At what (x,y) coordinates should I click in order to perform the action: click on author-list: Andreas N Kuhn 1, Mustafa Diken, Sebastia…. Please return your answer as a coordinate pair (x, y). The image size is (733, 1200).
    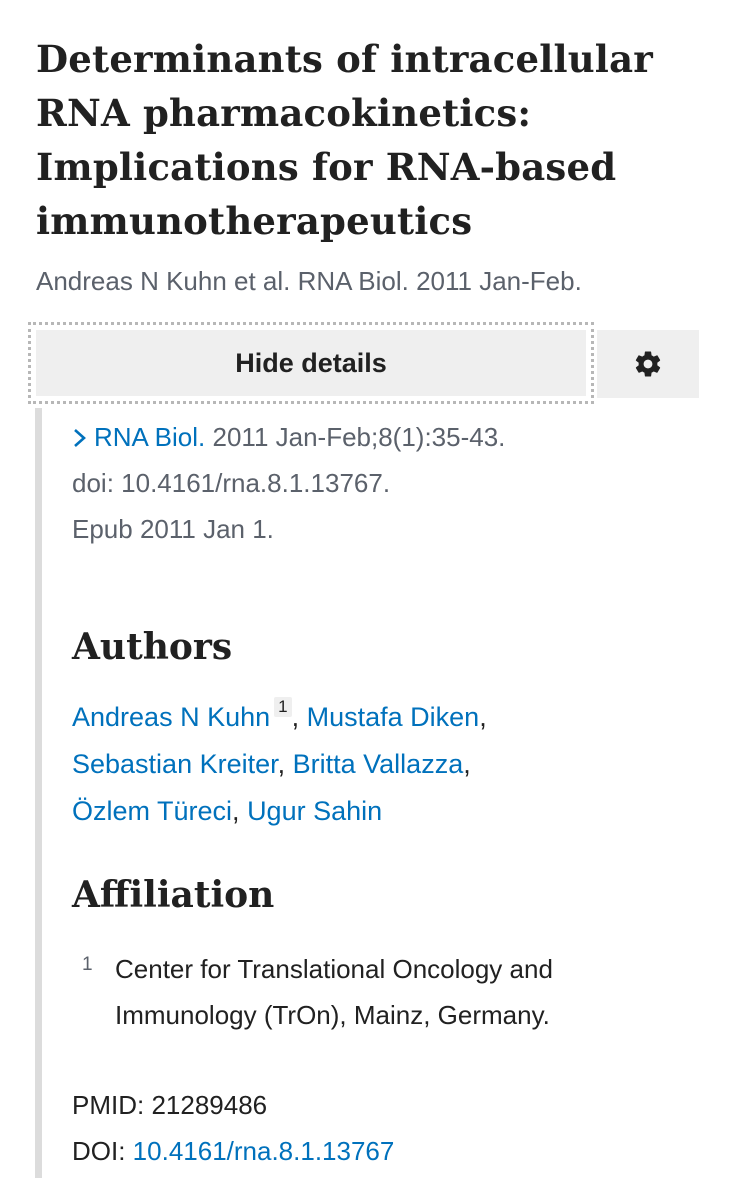
    Looking at the image, I should click on (279, 761).